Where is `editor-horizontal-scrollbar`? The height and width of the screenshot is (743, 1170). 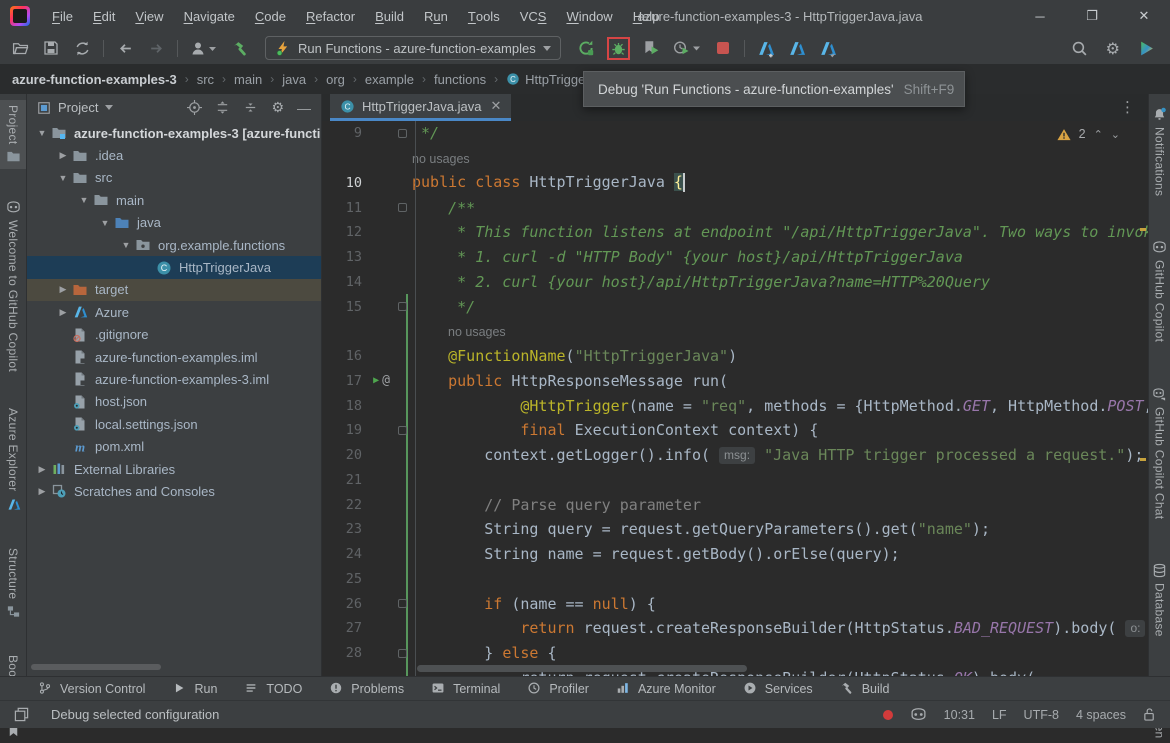
editor-horizontal-scrollbar is located at coordinates (582, 668).